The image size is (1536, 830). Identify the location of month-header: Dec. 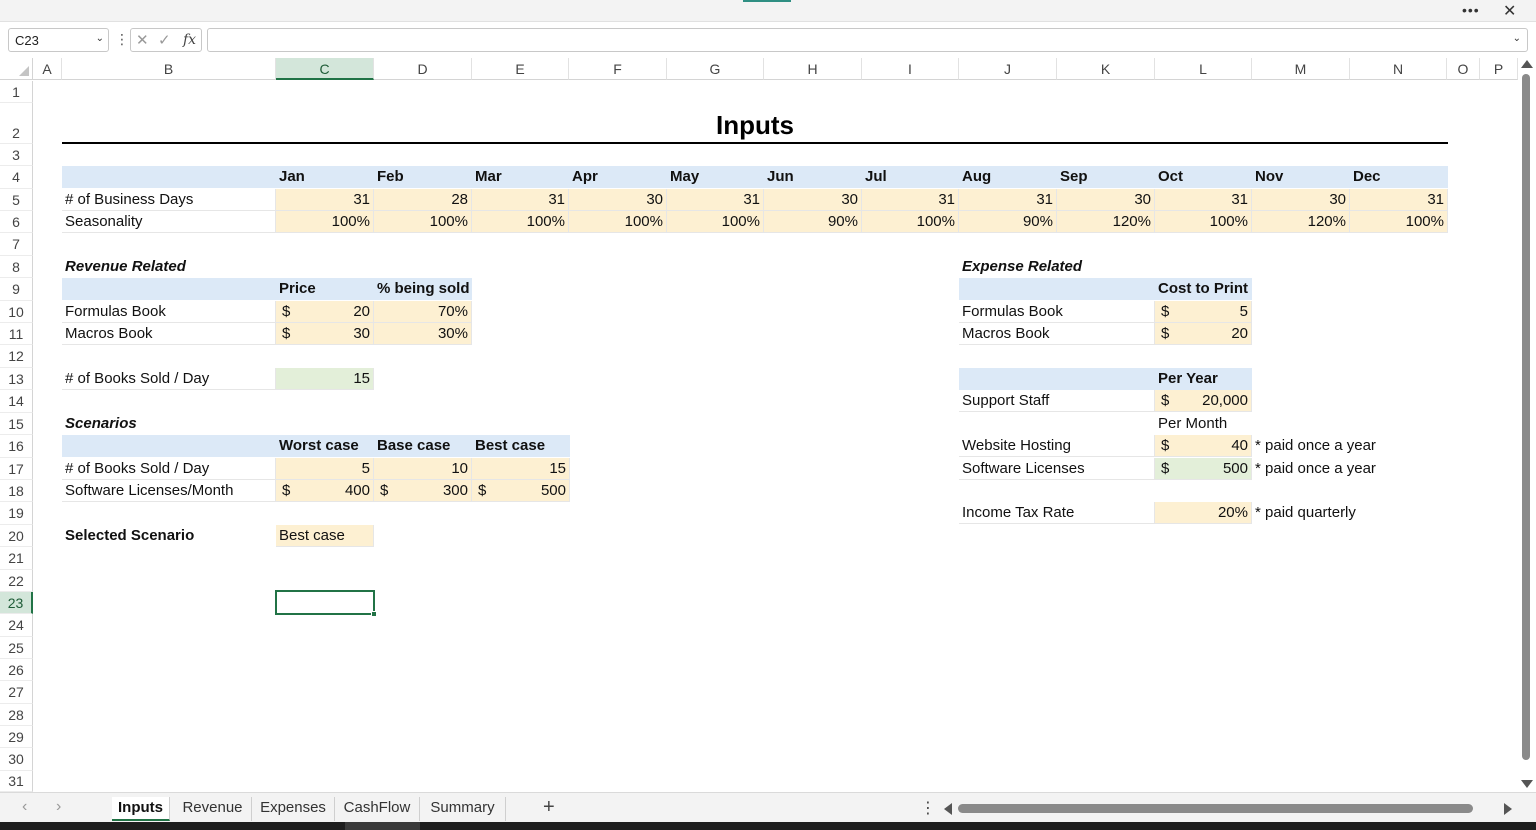
(1399, 177).